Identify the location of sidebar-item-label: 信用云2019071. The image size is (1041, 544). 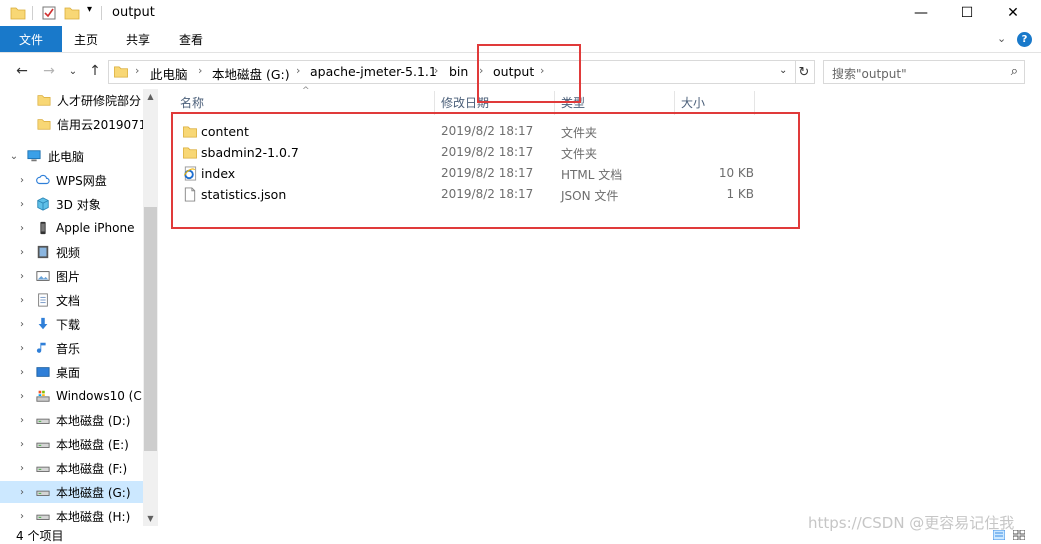
(100, 124).